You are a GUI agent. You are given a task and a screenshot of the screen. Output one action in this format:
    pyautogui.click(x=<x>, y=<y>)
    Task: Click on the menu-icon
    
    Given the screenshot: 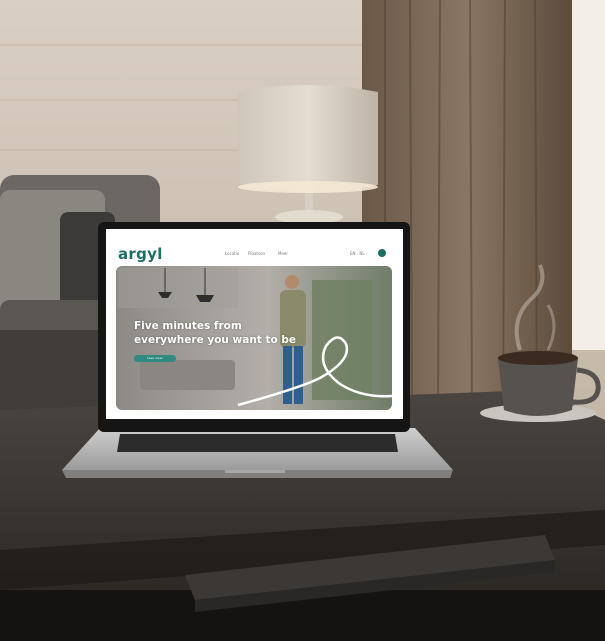 What is the action you would take?
    pyautogui.click(x=382, y=253)
    